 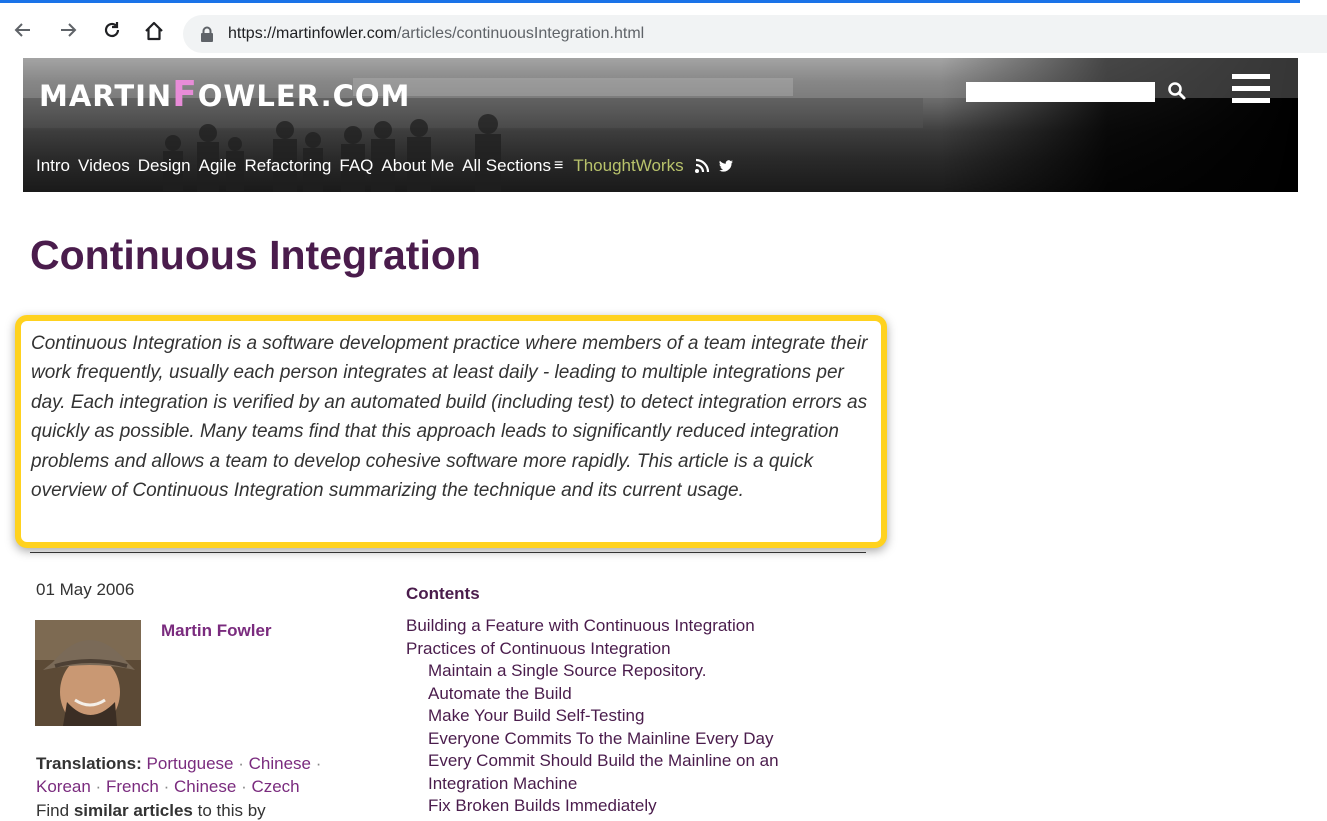 What do you see at coordinates (88, 673) in the screenshot?
I see `author-photo` at bounding box center [88, 673].